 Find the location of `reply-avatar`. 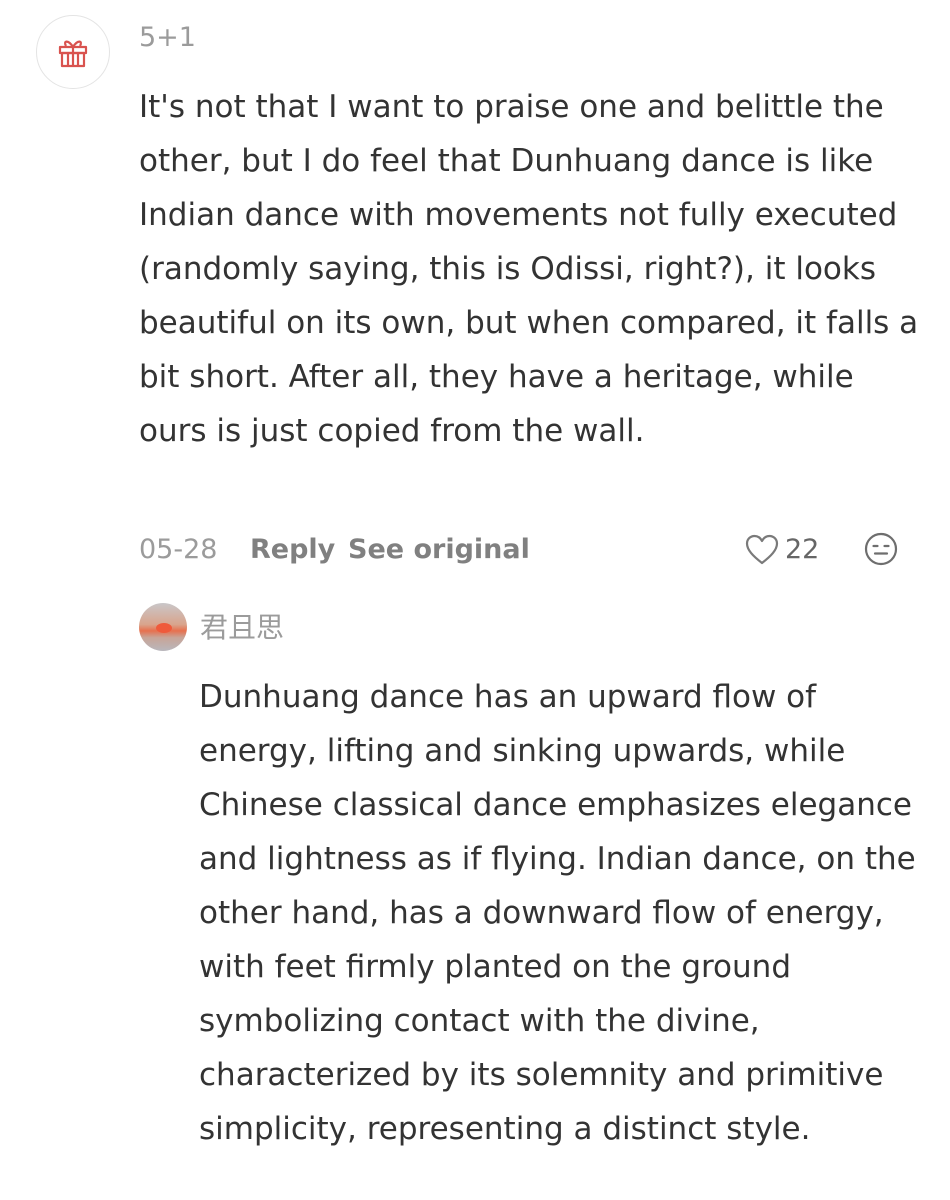

reply-avatar is located at coordinates (163, 627).